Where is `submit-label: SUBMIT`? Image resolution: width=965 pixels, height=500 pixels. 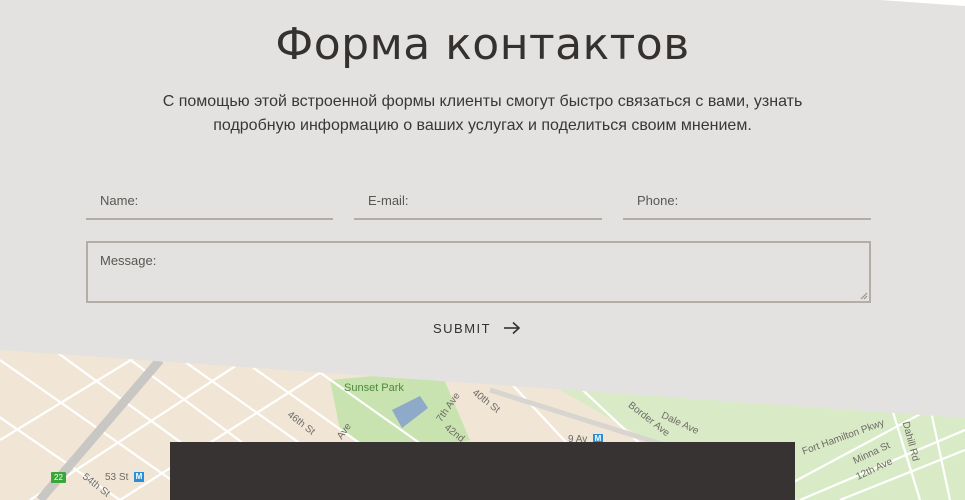
submit-label: SUBMIT is located at coordinates (462, 328).